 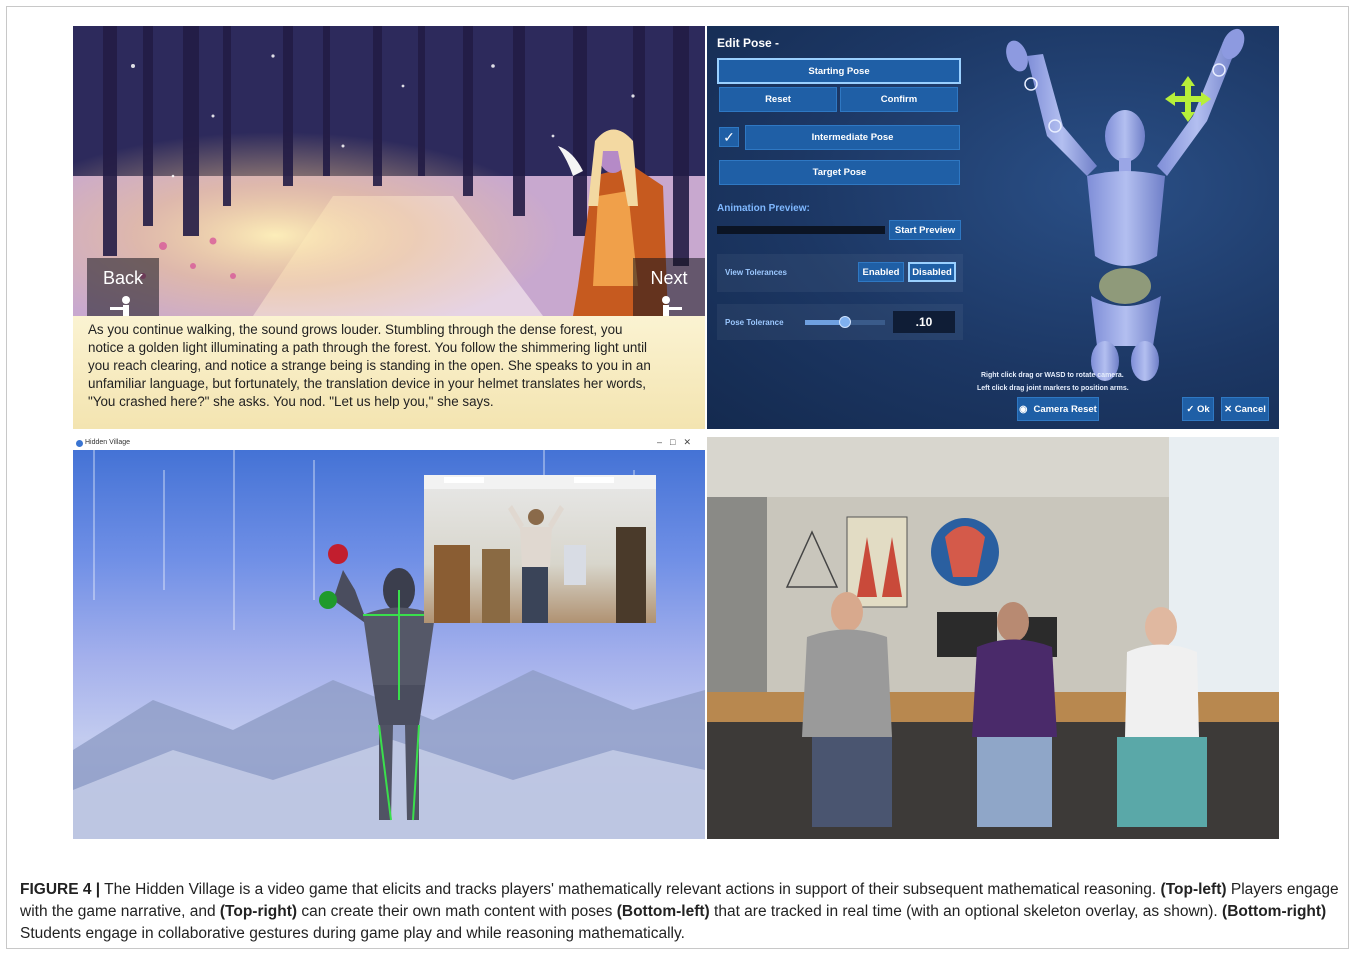 I want to click on forest-scene, so click(x=389, y=171).